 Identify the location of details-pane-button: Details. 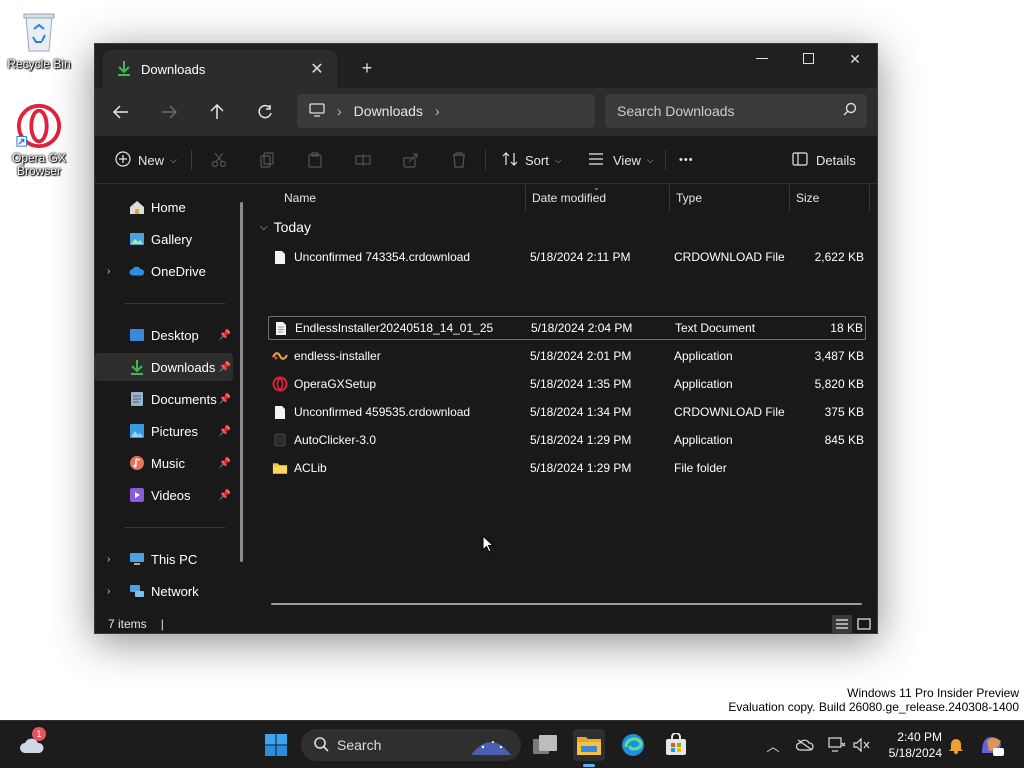
(824, 160).